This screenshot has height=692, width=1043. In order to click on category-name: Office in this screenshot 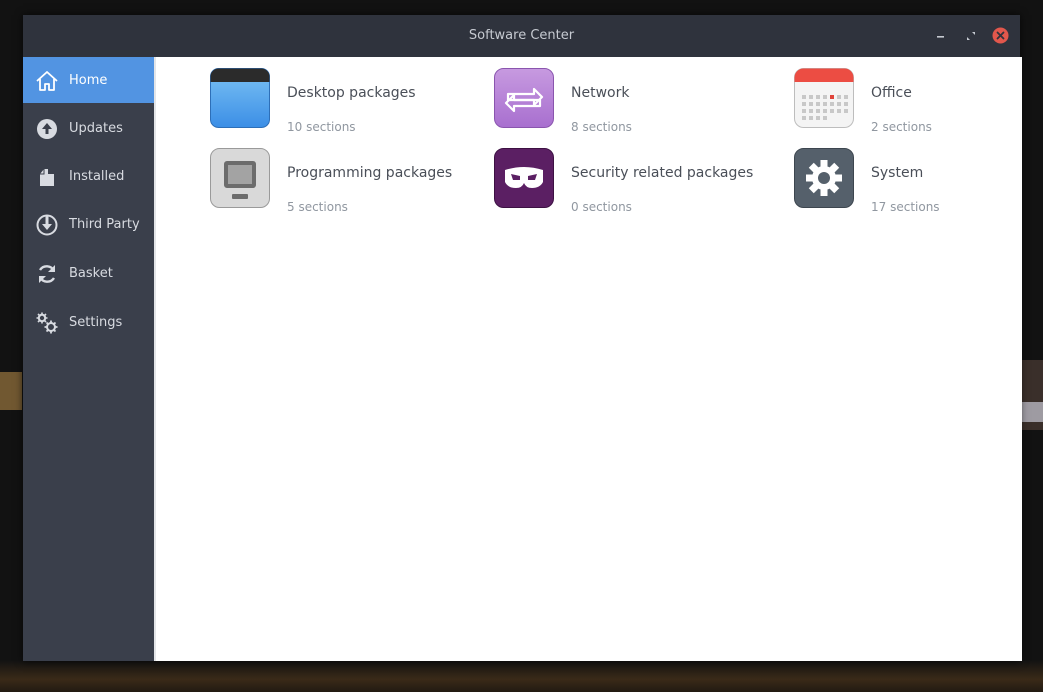, I will do `click(891, 93)`.